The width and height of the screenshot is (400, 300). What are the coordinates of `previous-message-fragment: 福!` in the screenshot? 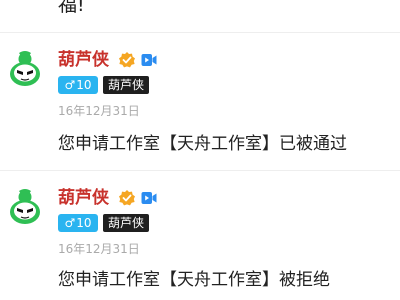 It's located at (71, 8).